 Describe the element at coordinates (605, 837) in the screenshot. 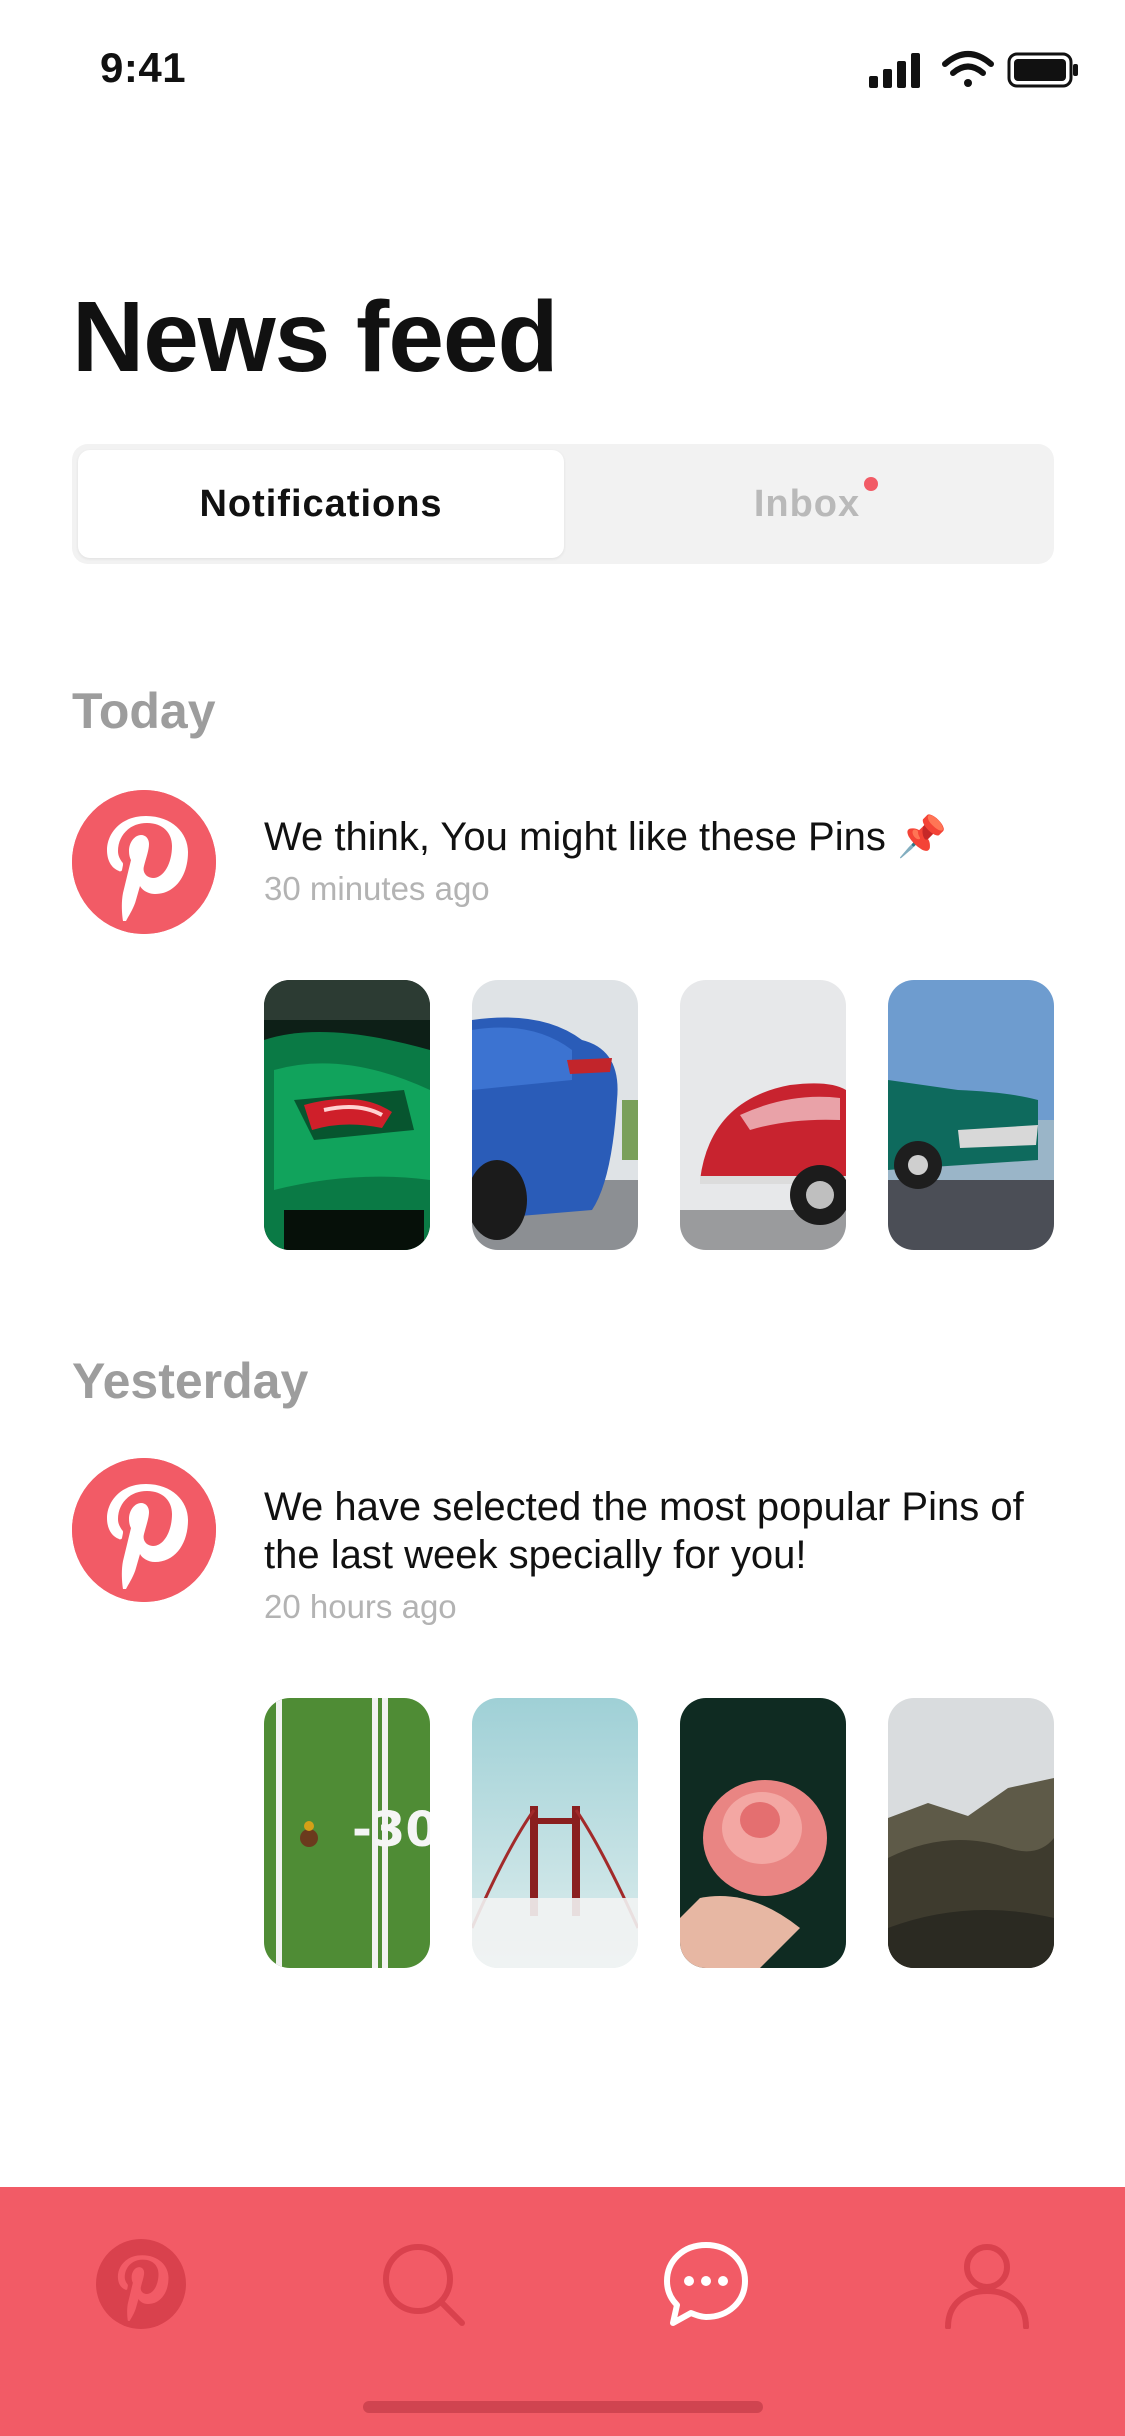

I see `notification-message: We think, You might like these Pins 📌` at that location.